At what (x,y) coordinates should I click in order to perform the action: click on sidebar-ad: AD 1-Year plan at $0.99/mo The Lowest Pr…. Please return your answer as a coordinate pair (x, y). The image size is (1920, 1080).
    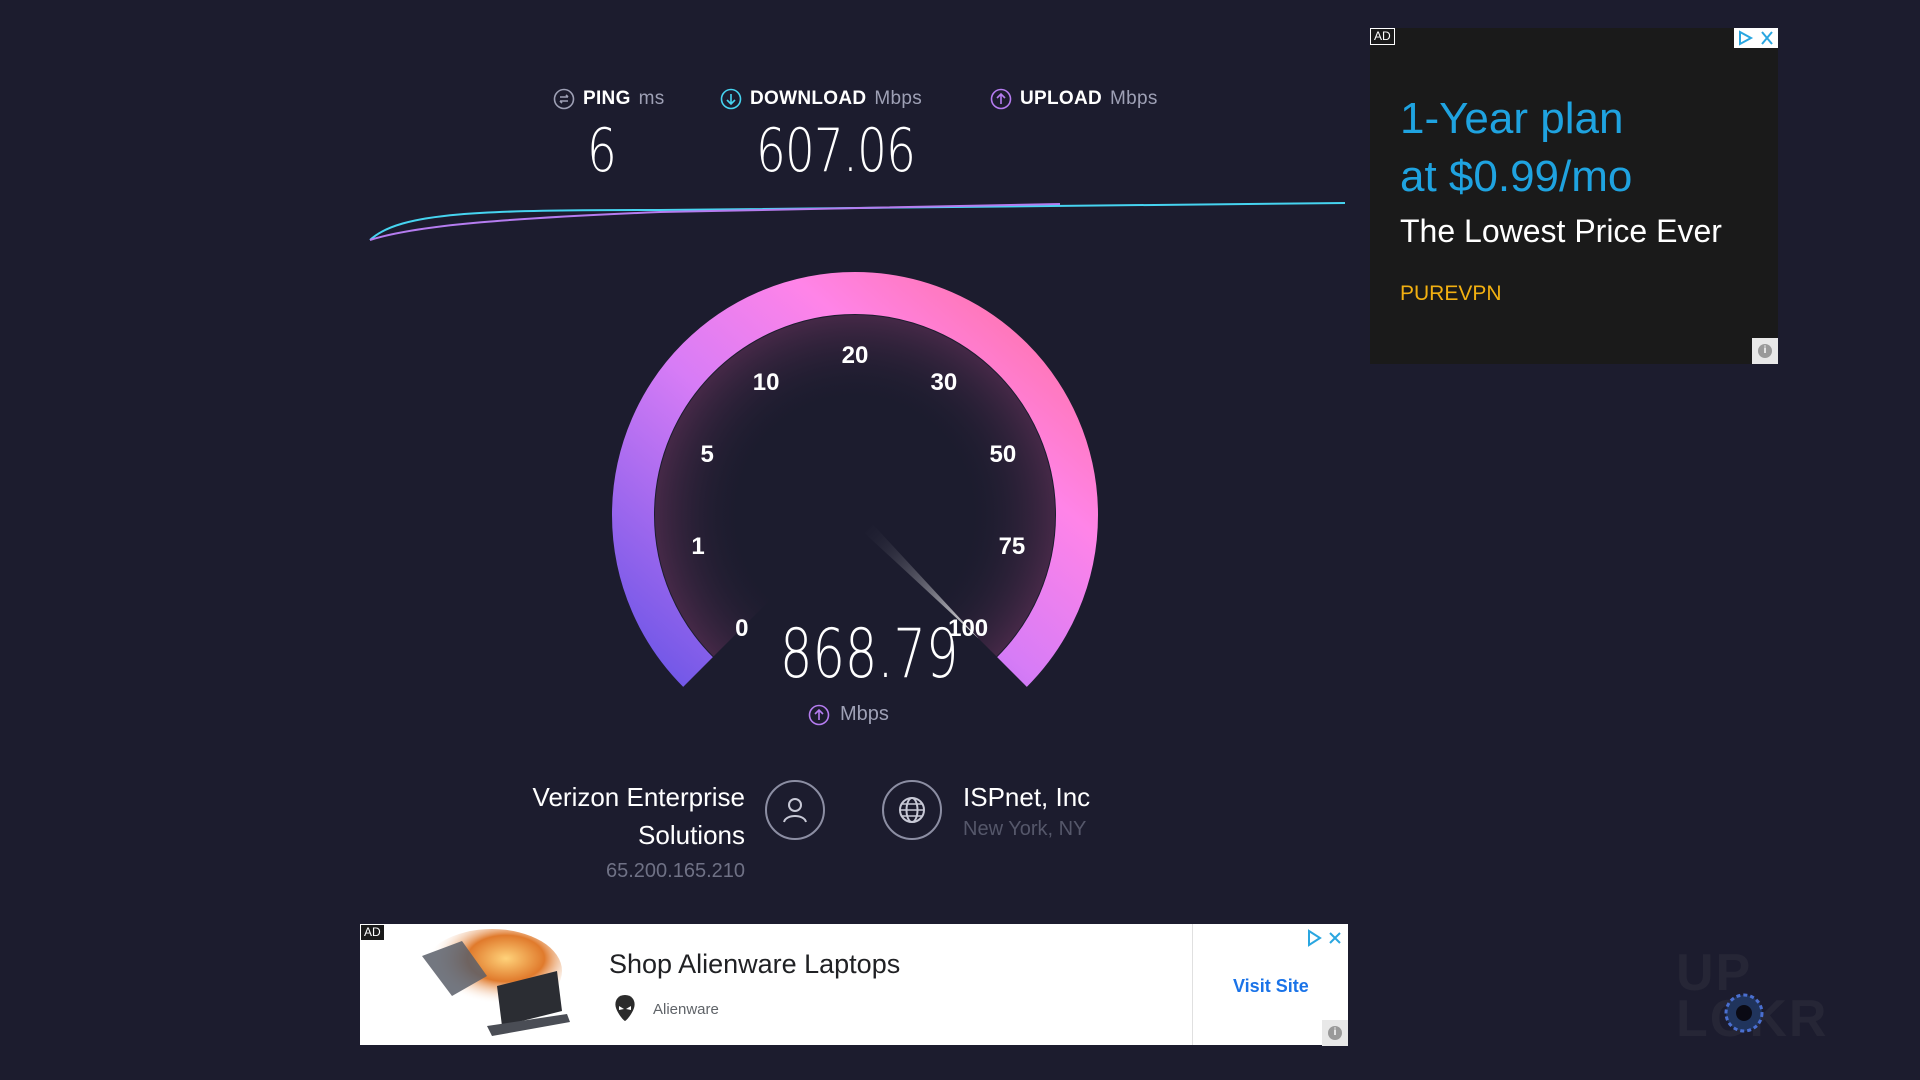
    Looking at the image, I should click on (1574, 196).